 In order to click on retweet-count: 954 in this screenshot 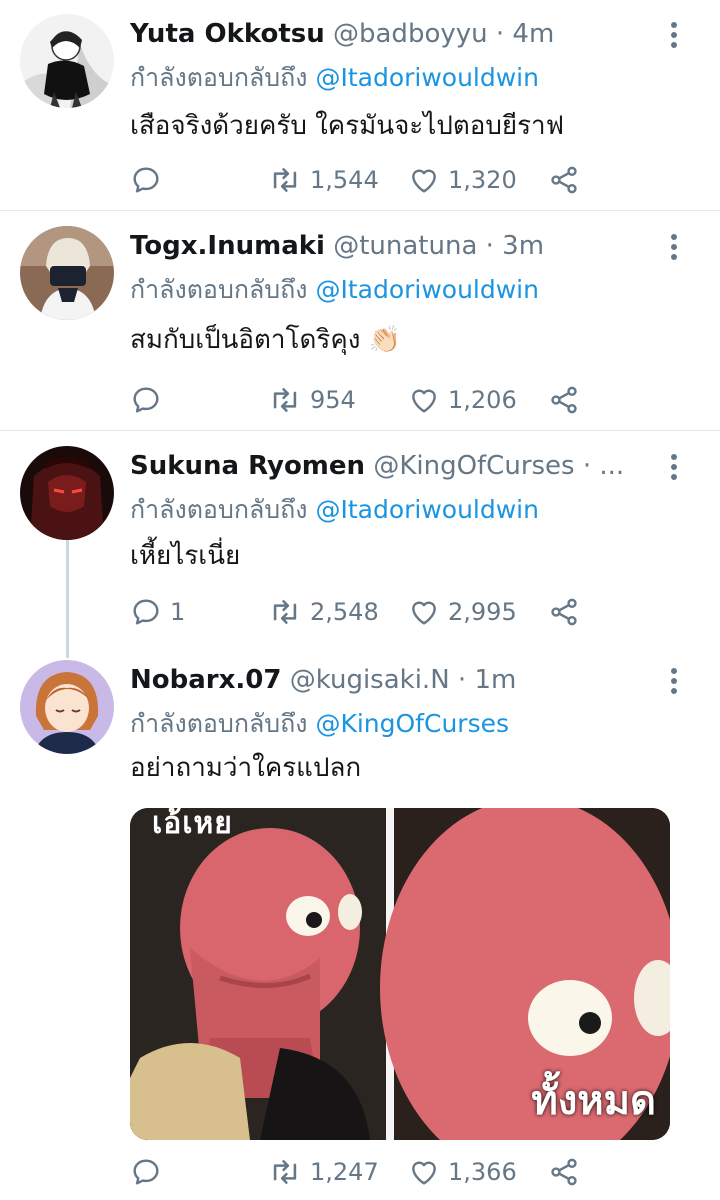, I will do `click(333, 400)`.